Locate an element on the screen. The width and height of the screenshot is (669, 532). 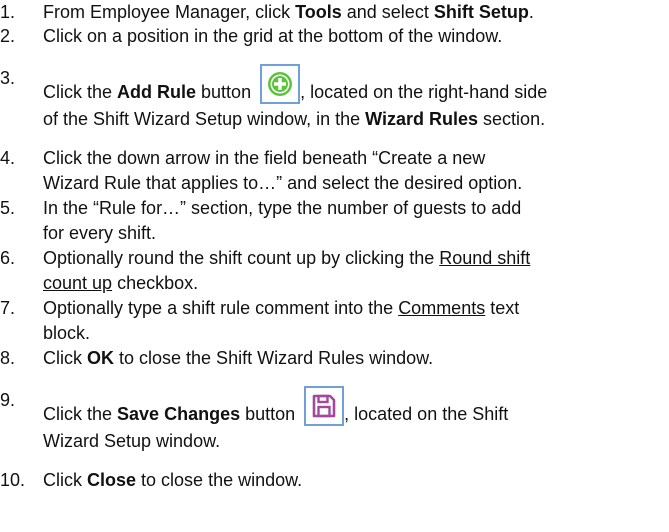
bold-term: Wizard Rules is located at coordinates (422, 119).